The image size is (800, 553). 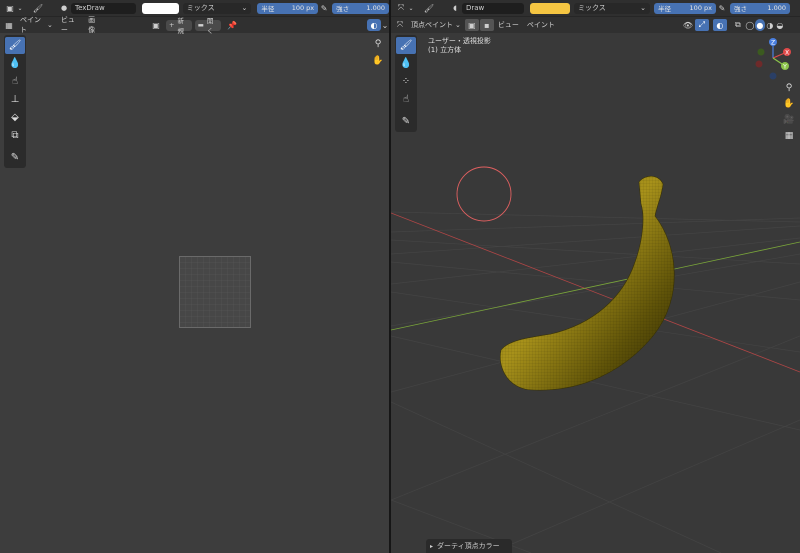 What do you see at coordinates (303, 8) in the screenshot?
I see `radius-value: 100 px` at bounding box center [303, 8].